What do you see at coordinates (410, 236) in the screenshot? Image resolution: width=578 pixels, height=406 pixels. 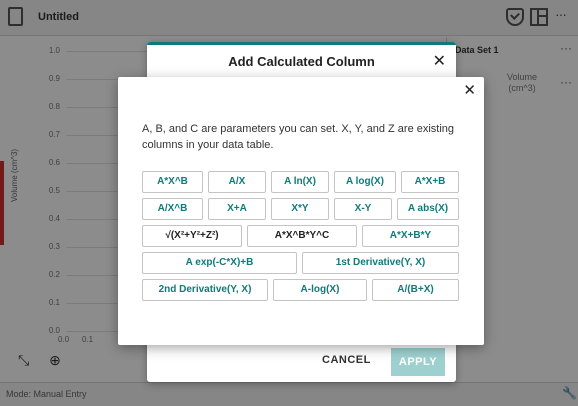 I see `formula-button: A*X+B*Y` at bounding box center [410, 236].